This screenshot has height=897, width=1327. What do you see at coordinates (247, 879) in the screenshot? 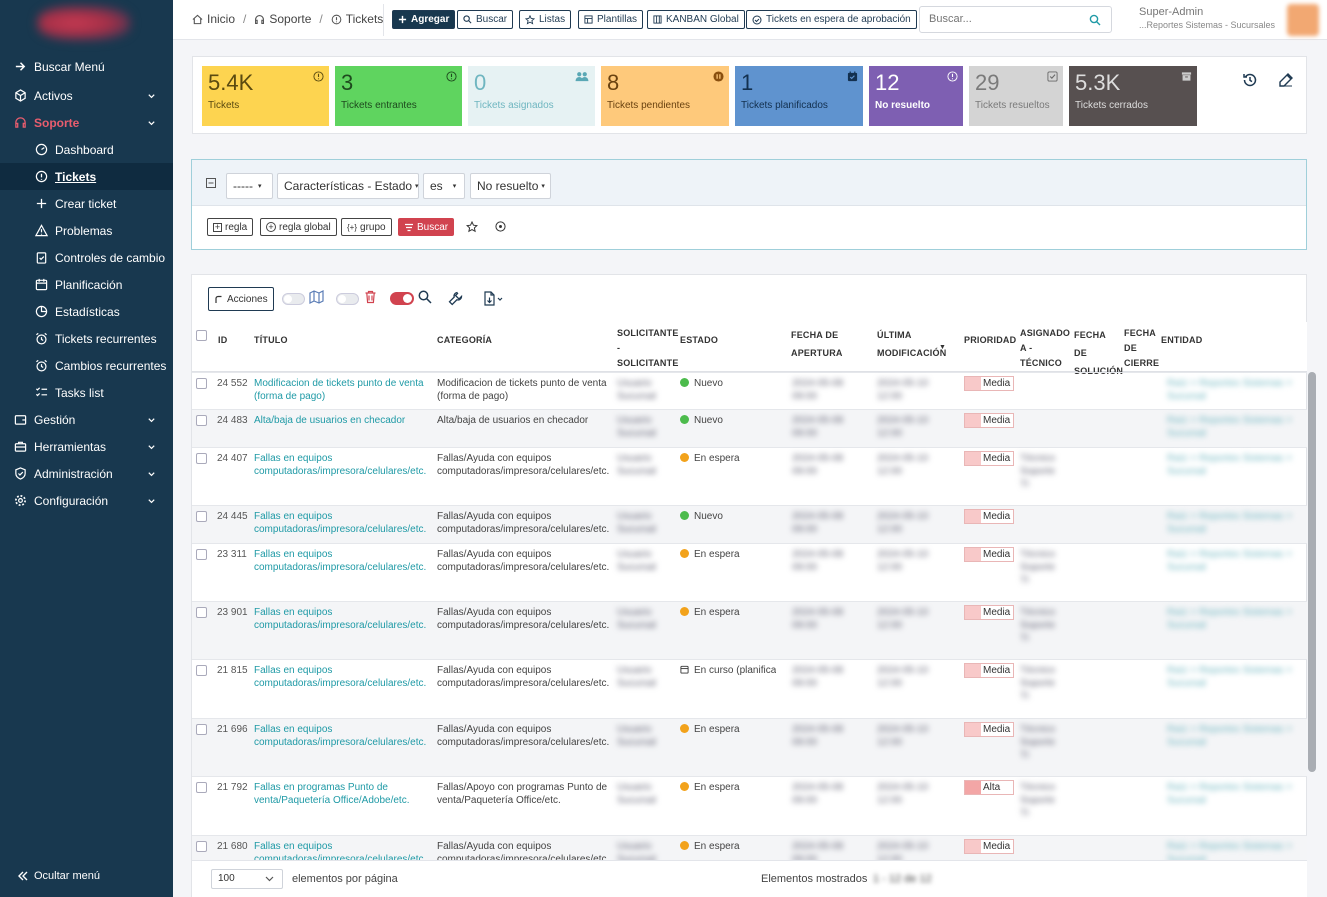
I see `page-size-select: 100` at bounding box center [247, 879].